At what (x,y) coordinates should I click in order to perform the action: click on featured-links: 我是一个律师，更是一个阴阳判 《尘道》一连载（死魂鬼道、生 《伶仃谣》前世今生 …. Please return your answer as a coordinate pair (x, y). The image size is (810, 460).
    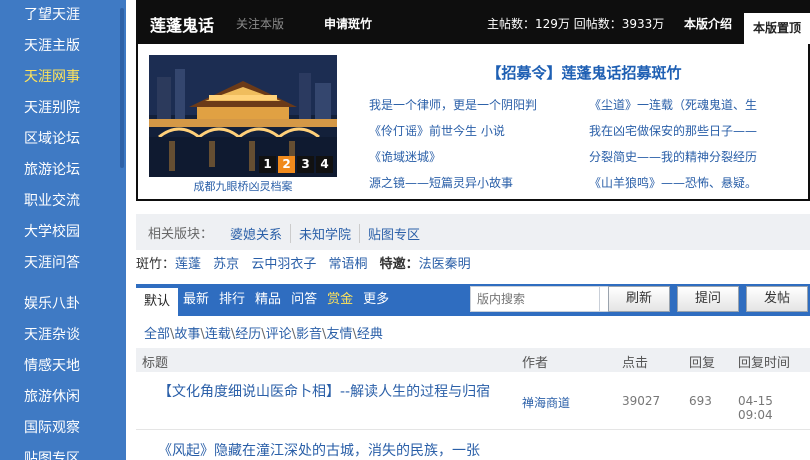
    Looking at the image, I should click on (589, 144).